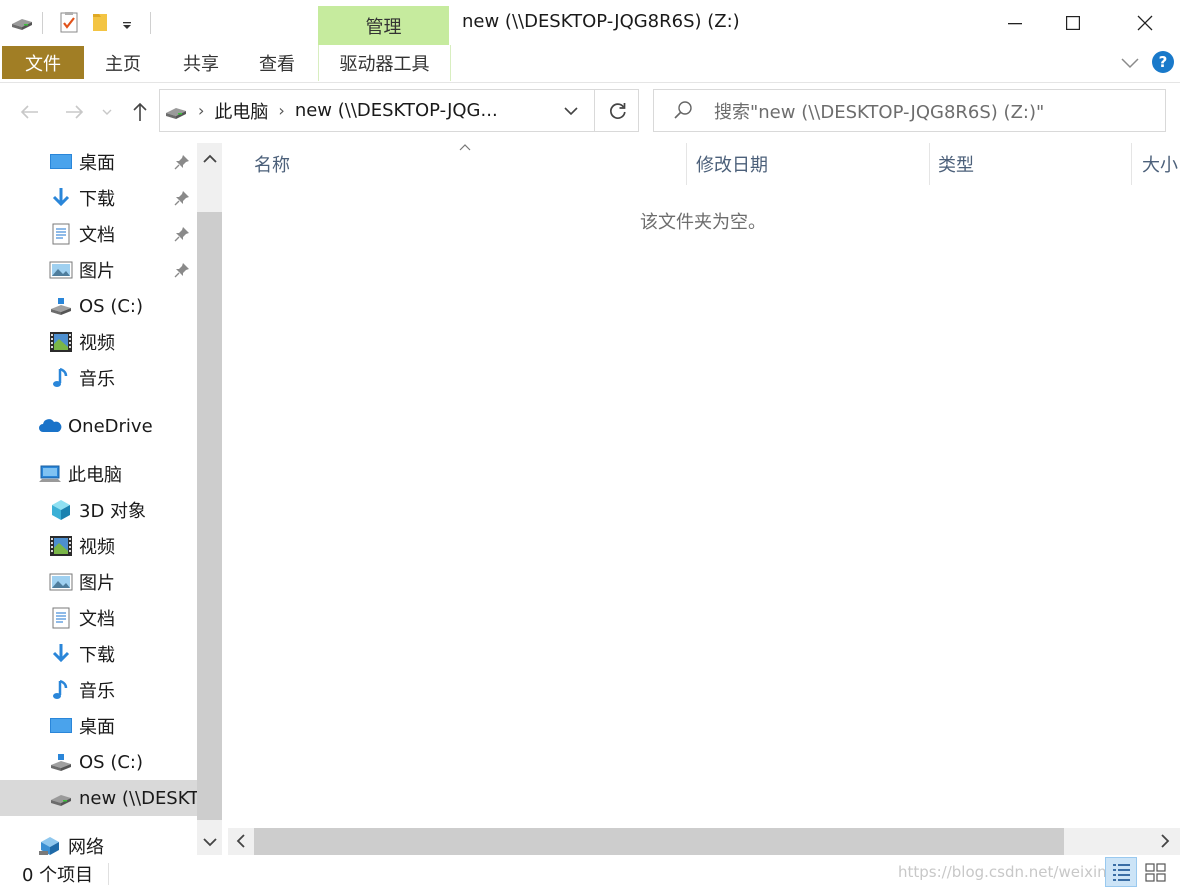 This screenshot has width=1180, height=890. Describe the element at coordinates (61, 798) in the screenshot. I see `network-drive-icon` at that location.